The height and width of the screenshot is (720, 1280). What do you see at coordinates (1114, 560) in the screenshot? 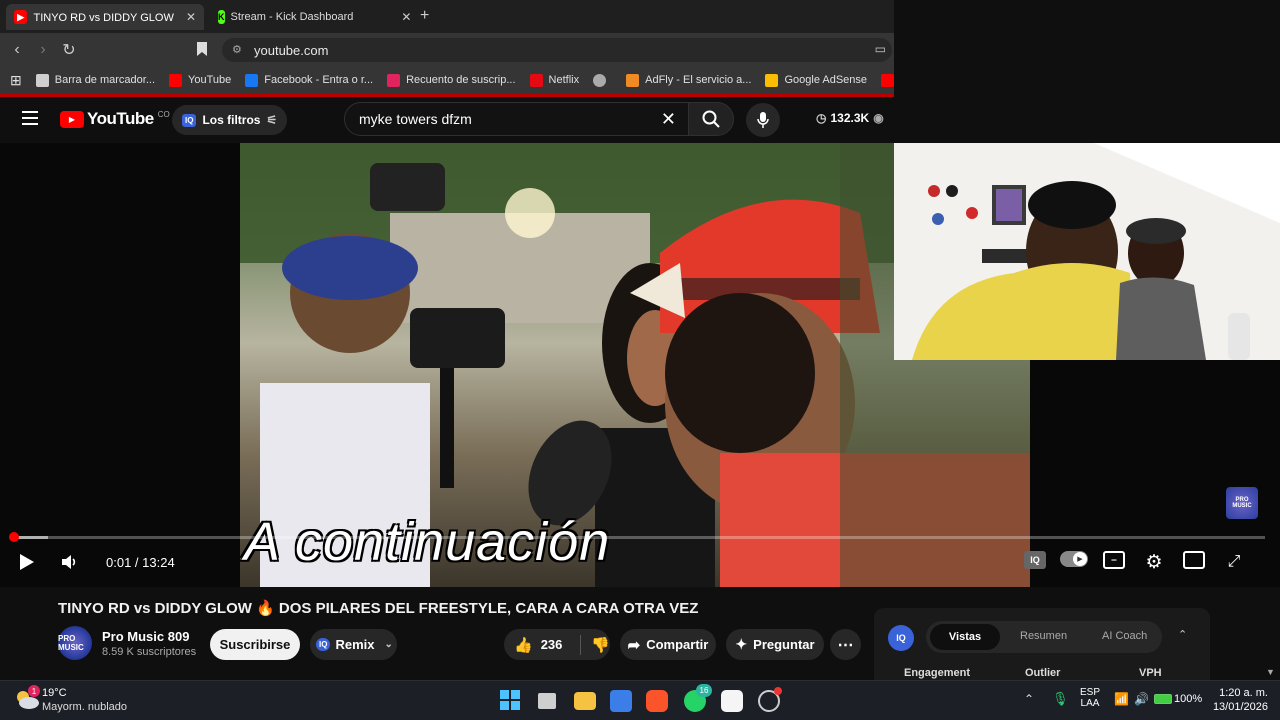
I see `subtitles-icon: ═` at bounding box center [1114, 560].